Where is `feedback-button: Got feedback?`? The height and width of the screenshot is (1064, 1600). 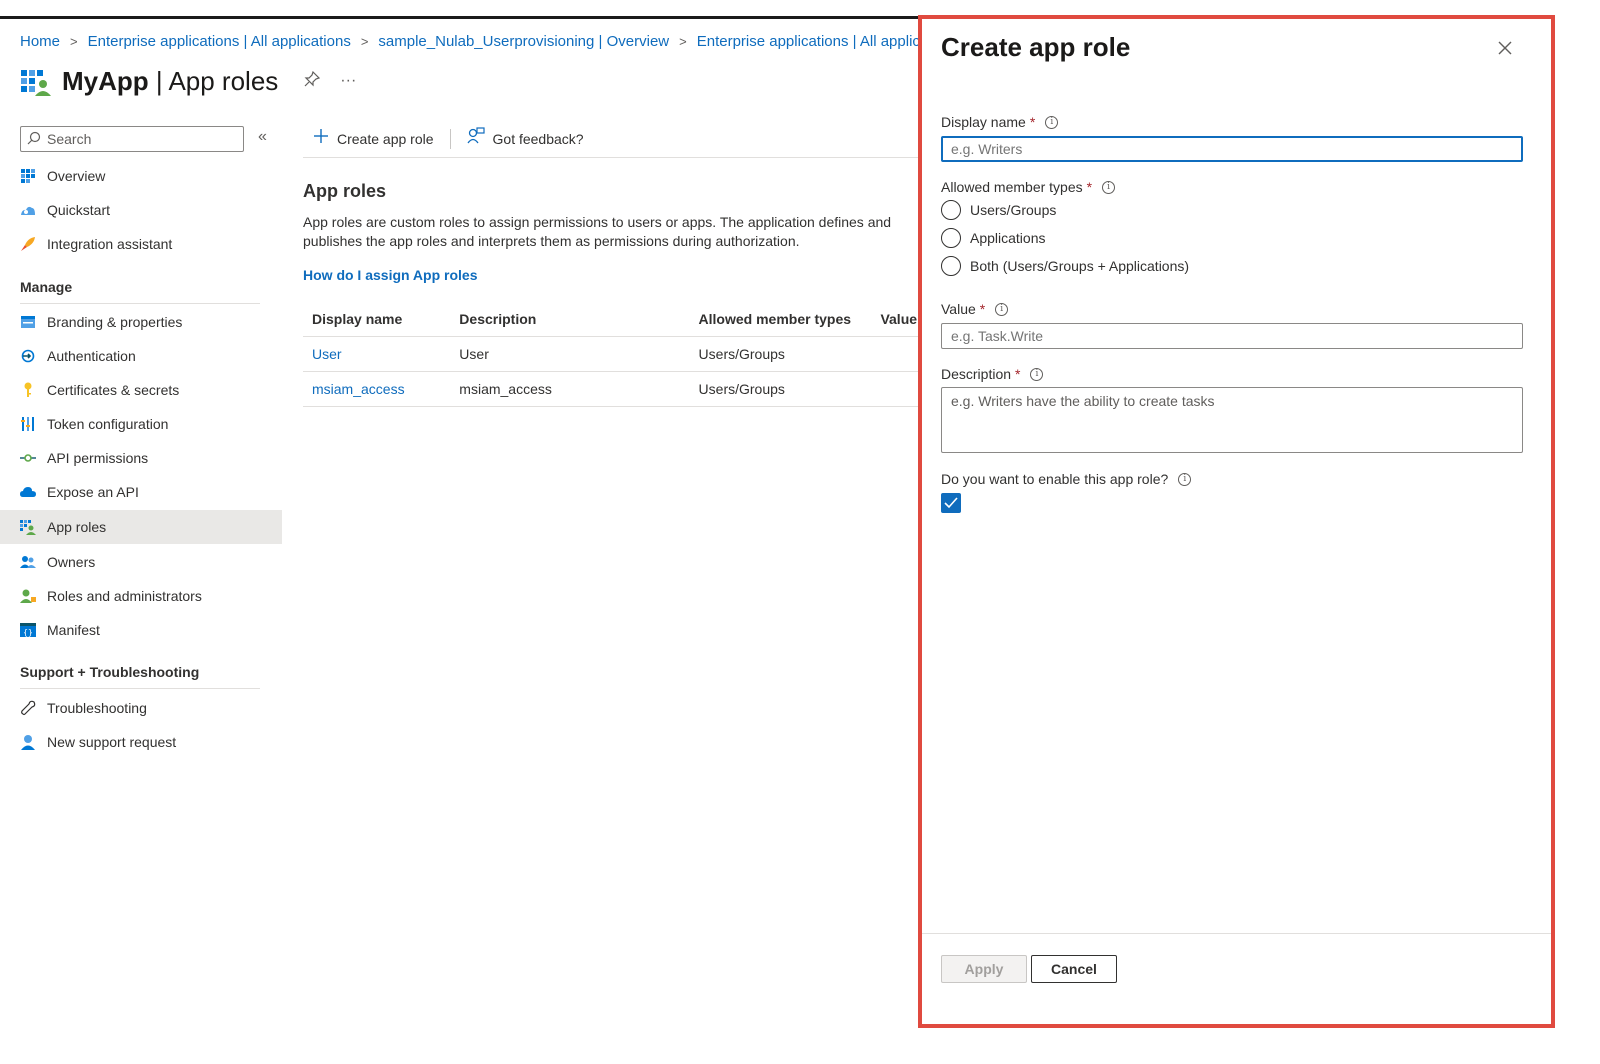
feedback-button: Got feedback? is located at coordinates (525, 138).